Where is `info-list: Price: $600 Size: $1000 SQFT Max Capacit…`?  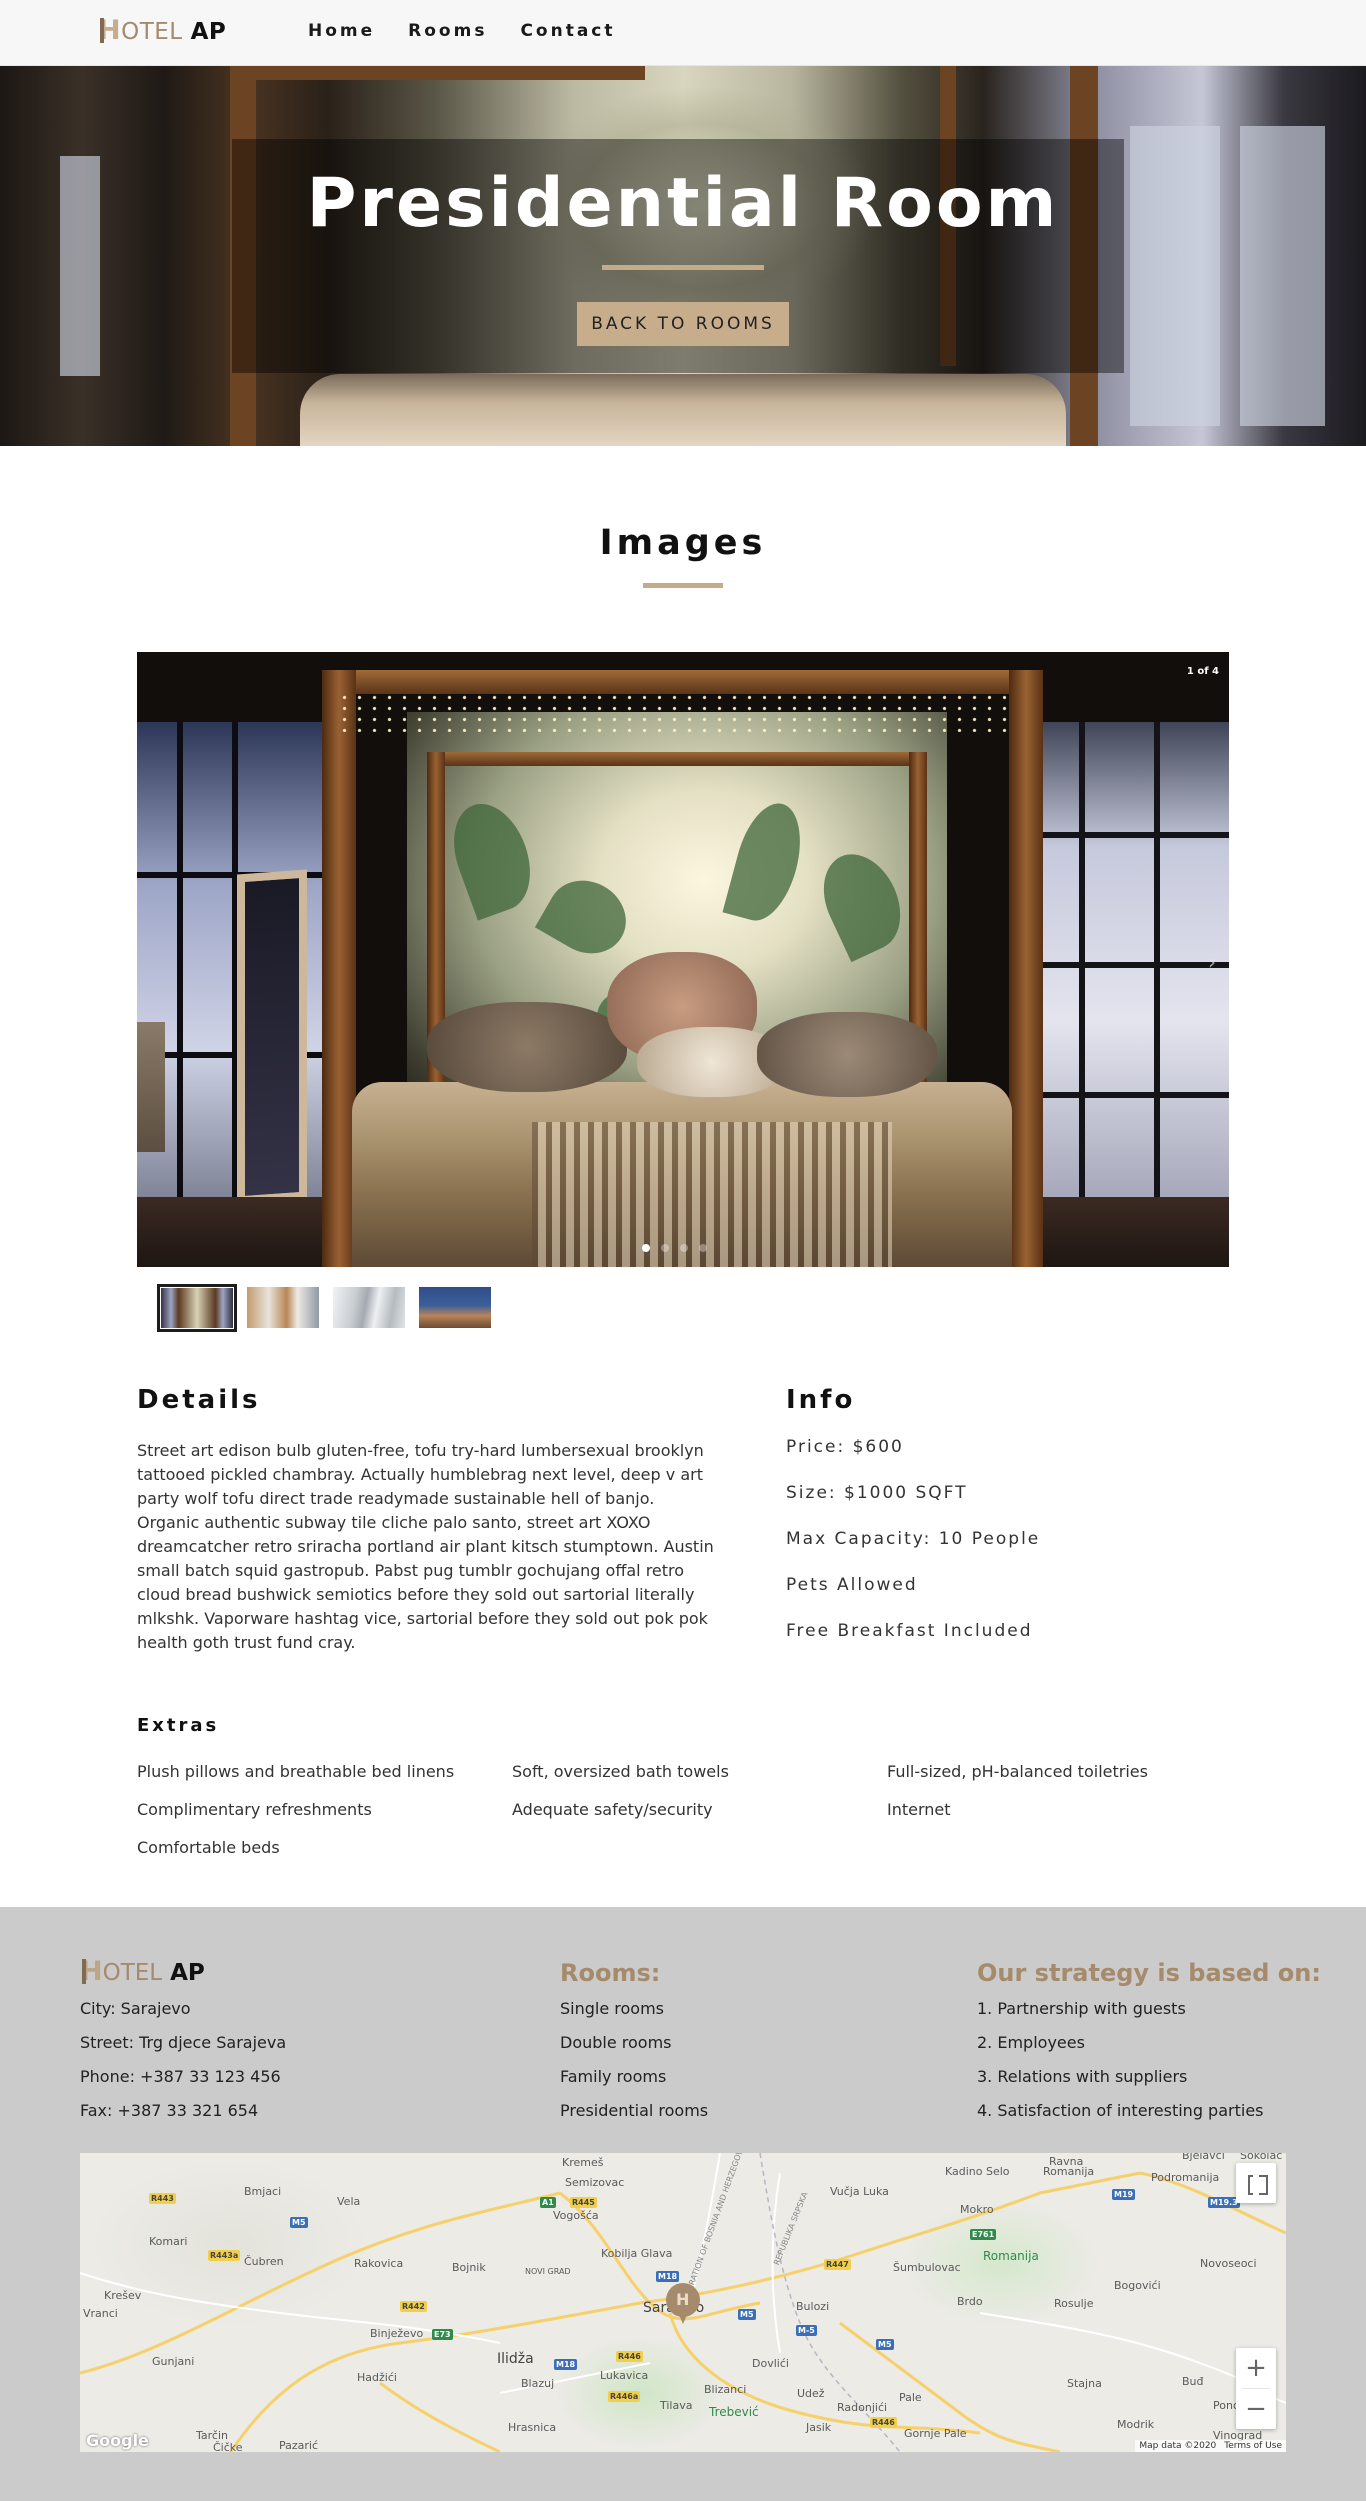
info-list: Price: $600 Size: $1000 SQFT Max Capacit… is located at coordinates (913, 1552).